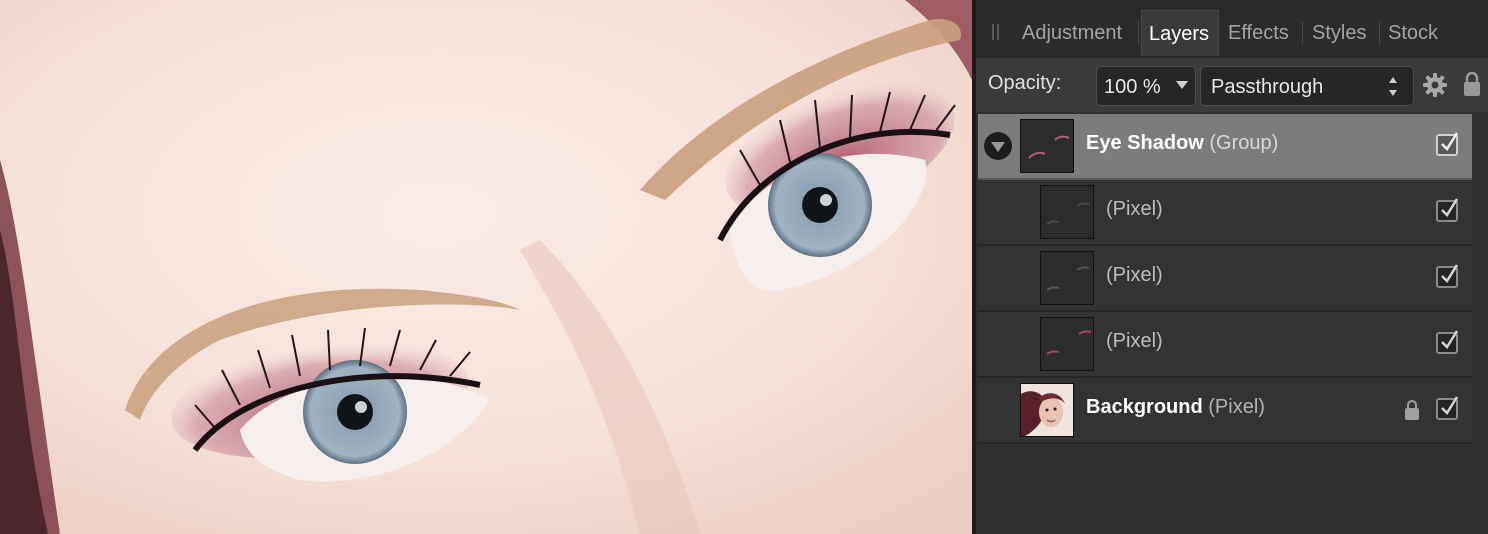 The height and width of the screenshot is (534, 1488). I want to click on gear-icon, so click(1435, 85).